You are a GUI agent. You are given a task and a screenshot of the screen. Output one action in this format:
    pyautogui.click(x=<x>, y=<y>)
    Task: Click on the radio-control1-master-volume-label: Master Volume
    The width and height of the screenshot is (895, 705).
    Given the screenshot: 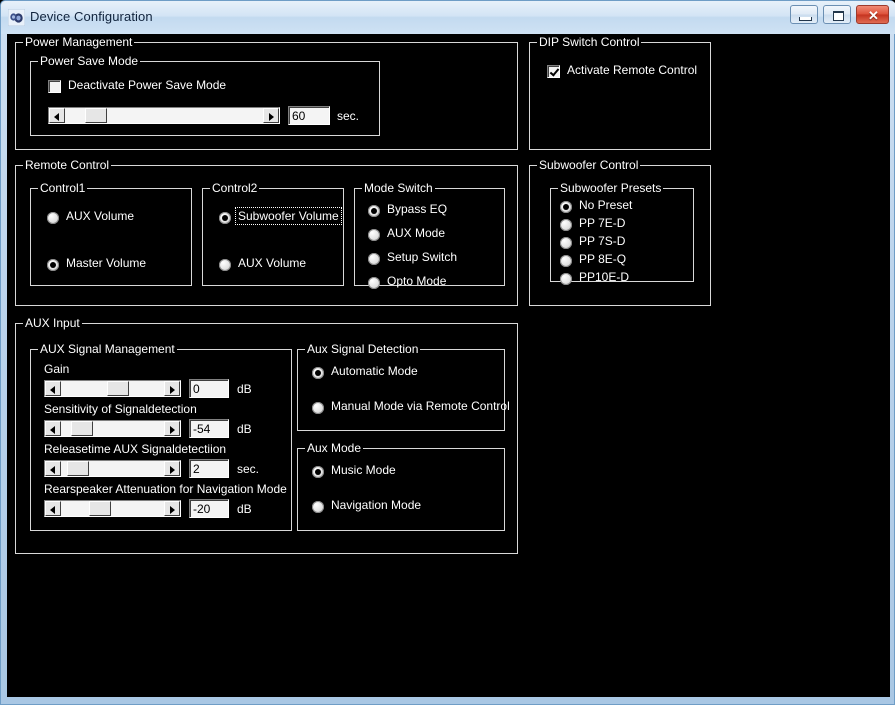 What is the action you would take?
    pyautogui.click(x=106, y=263)
    